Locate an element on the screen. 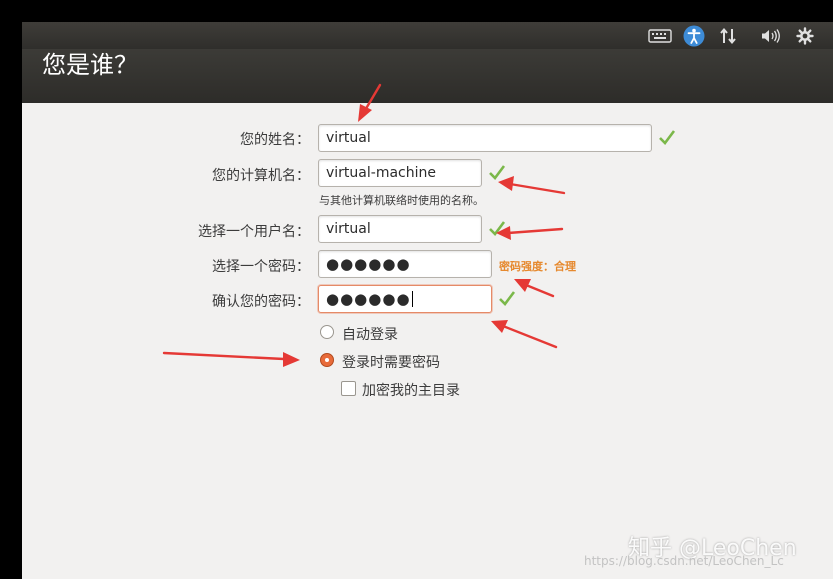 This screenshot has height=579, width=833. computer-name-input: virtual-machine is located at coordinates (400, 173).